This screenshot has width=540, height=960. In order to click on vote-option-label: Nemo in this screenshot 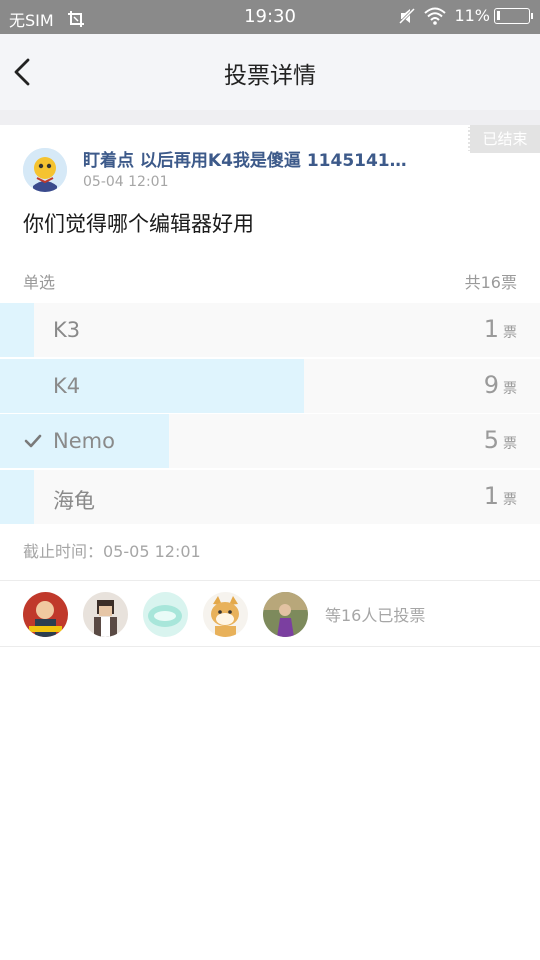, I will do `click(84, 441)`.